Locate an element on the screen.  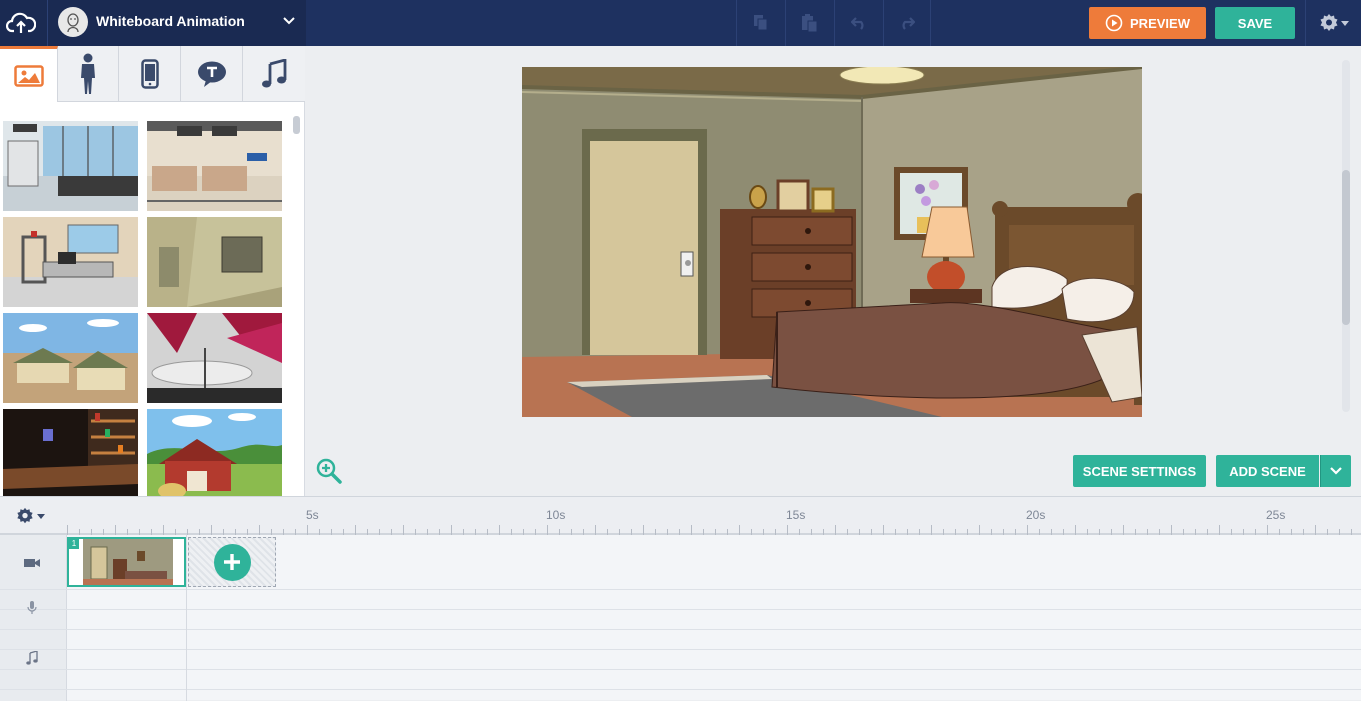
preview-label: PREVIEW is located at coordinates (1160, 23).